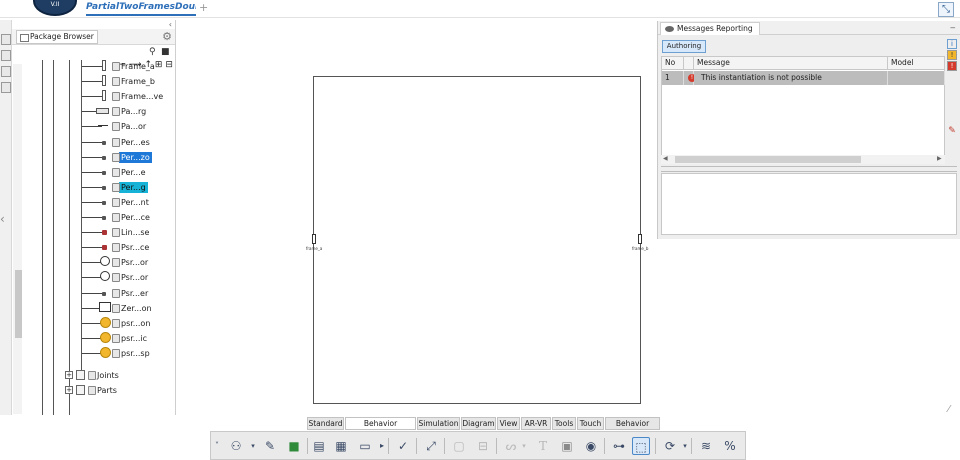  I want to click on horizontal-scrollbar: ◀ ▶, so click(803, 159).